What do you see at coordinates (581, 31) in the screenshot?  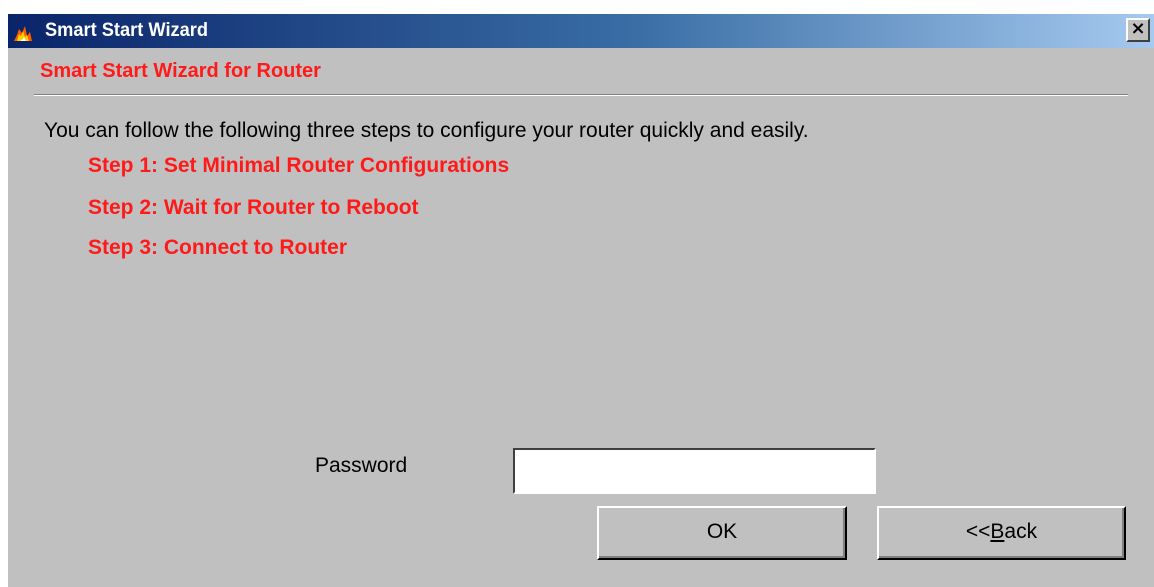 I see `title-bar: Smart Start Wizard ×` at bounding box center [581, 31].